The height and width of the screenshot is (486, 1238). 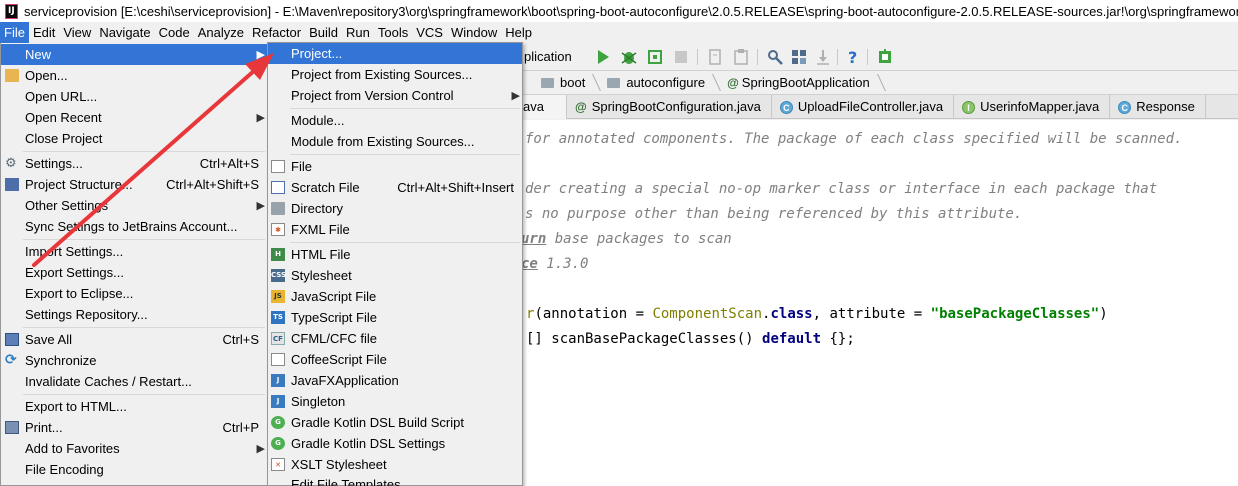 I want to click on interface-icon: I, so click(x=969, y=107).